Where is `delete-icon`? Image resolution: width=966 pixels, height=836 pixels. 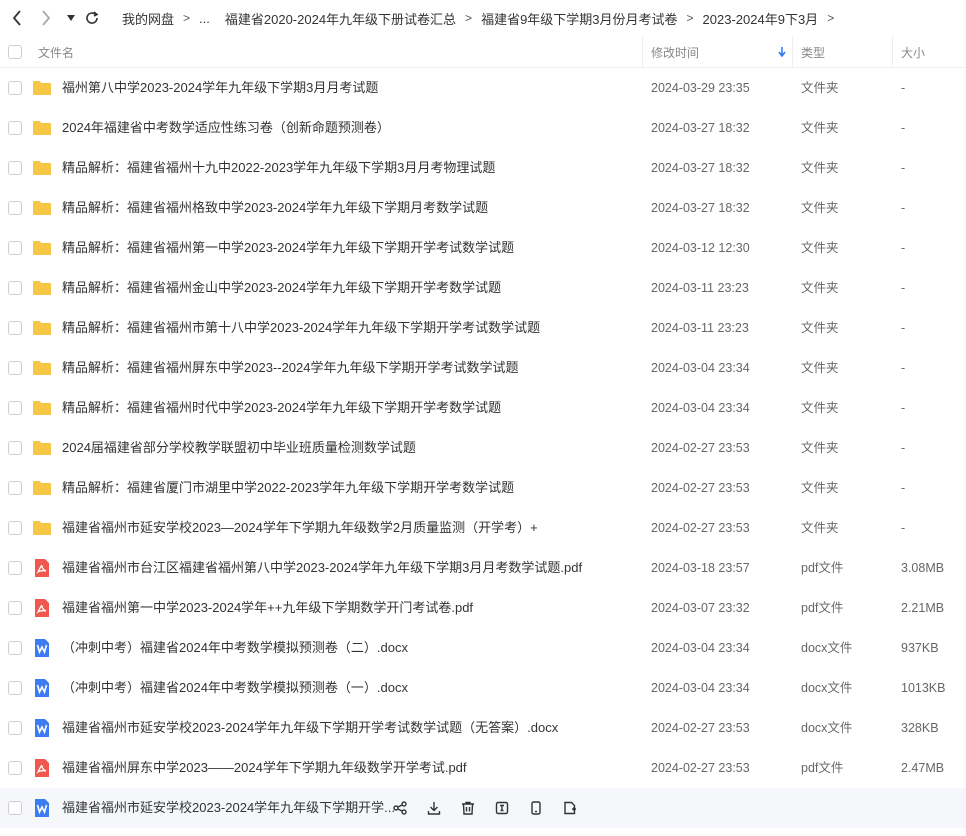 delete-icon is located at coordinates (468, 808).